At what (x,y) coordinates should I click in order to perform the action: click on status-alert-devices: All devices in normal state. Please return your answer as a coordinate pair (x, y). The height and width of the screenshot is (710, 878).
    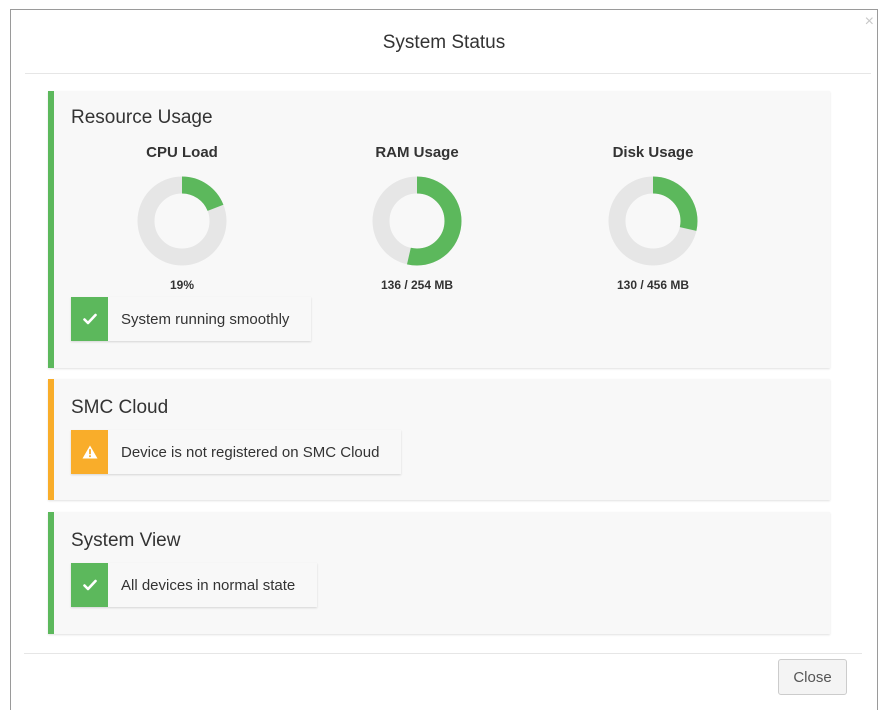
    Looking at the image, I should click on (194, 585).